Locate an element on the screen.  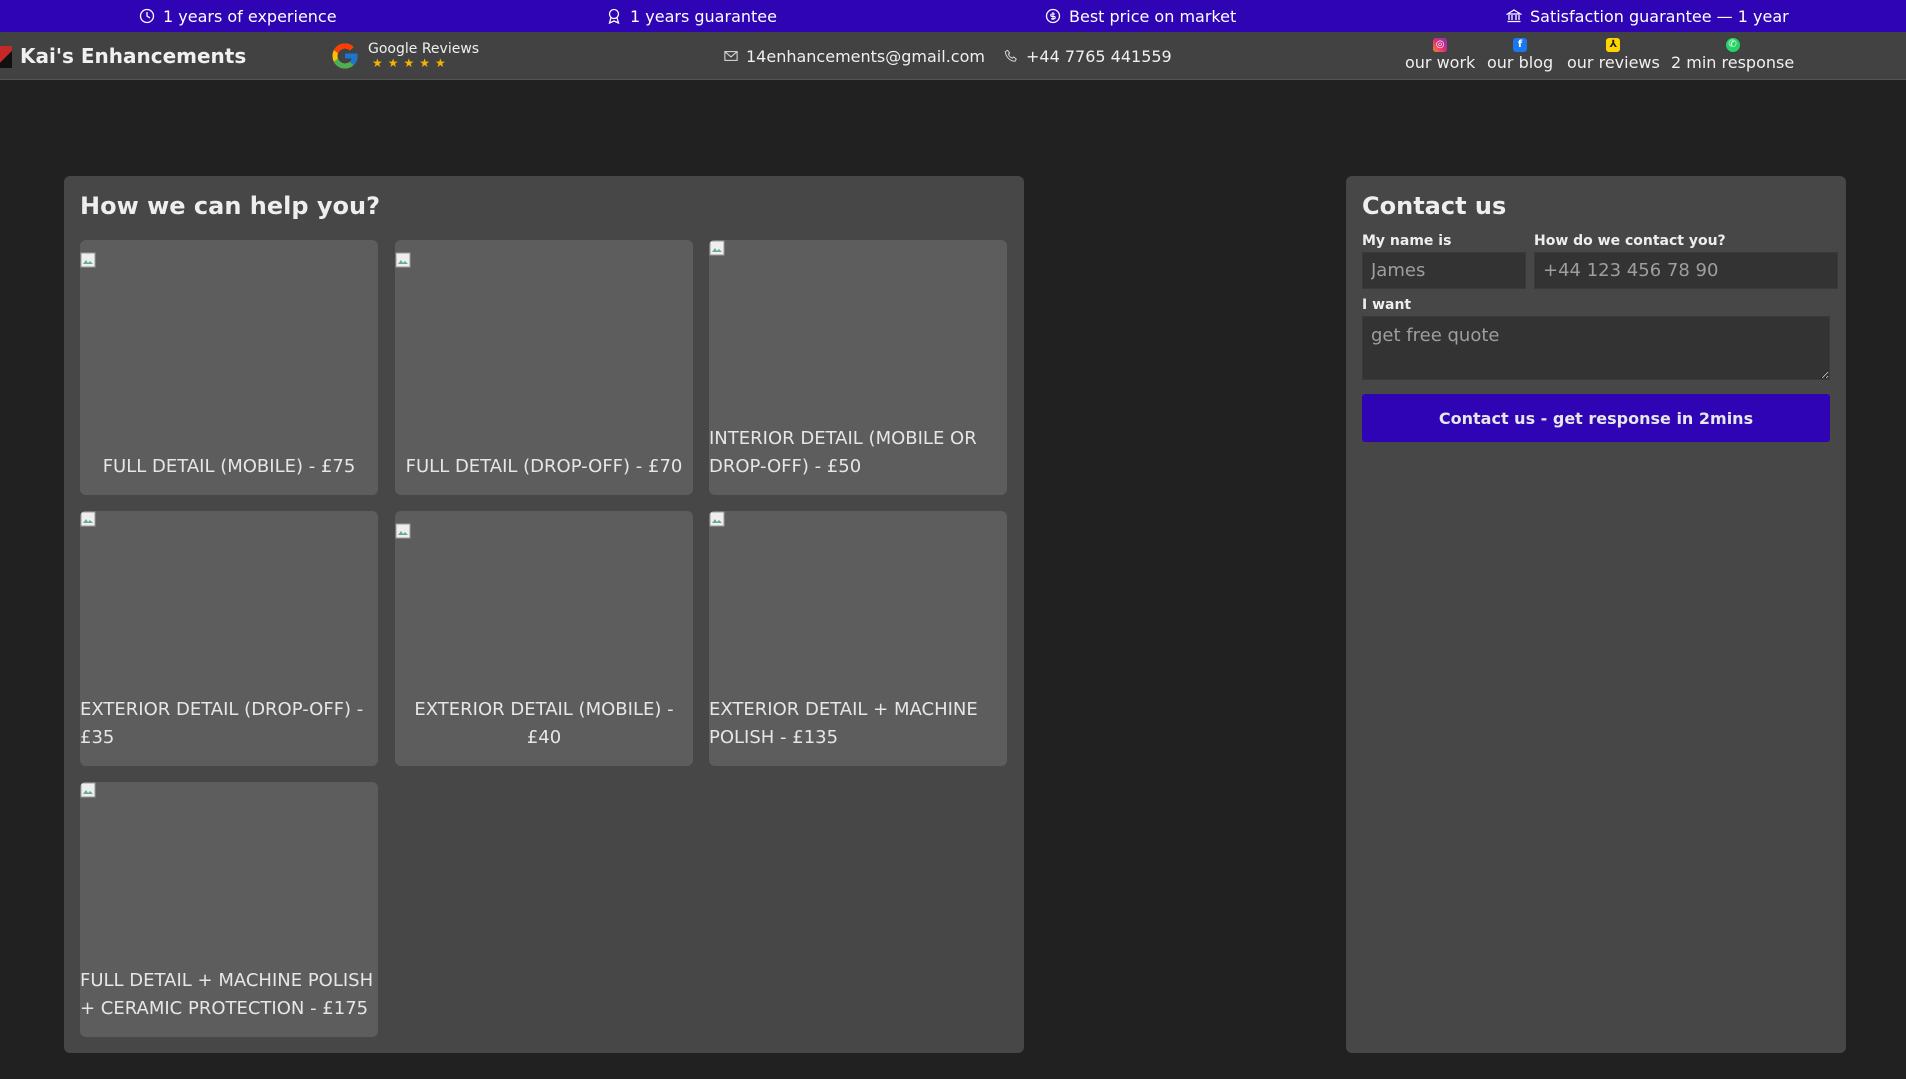
header-phone: +44 7765 441559 is located at coordinates (1088, 56).